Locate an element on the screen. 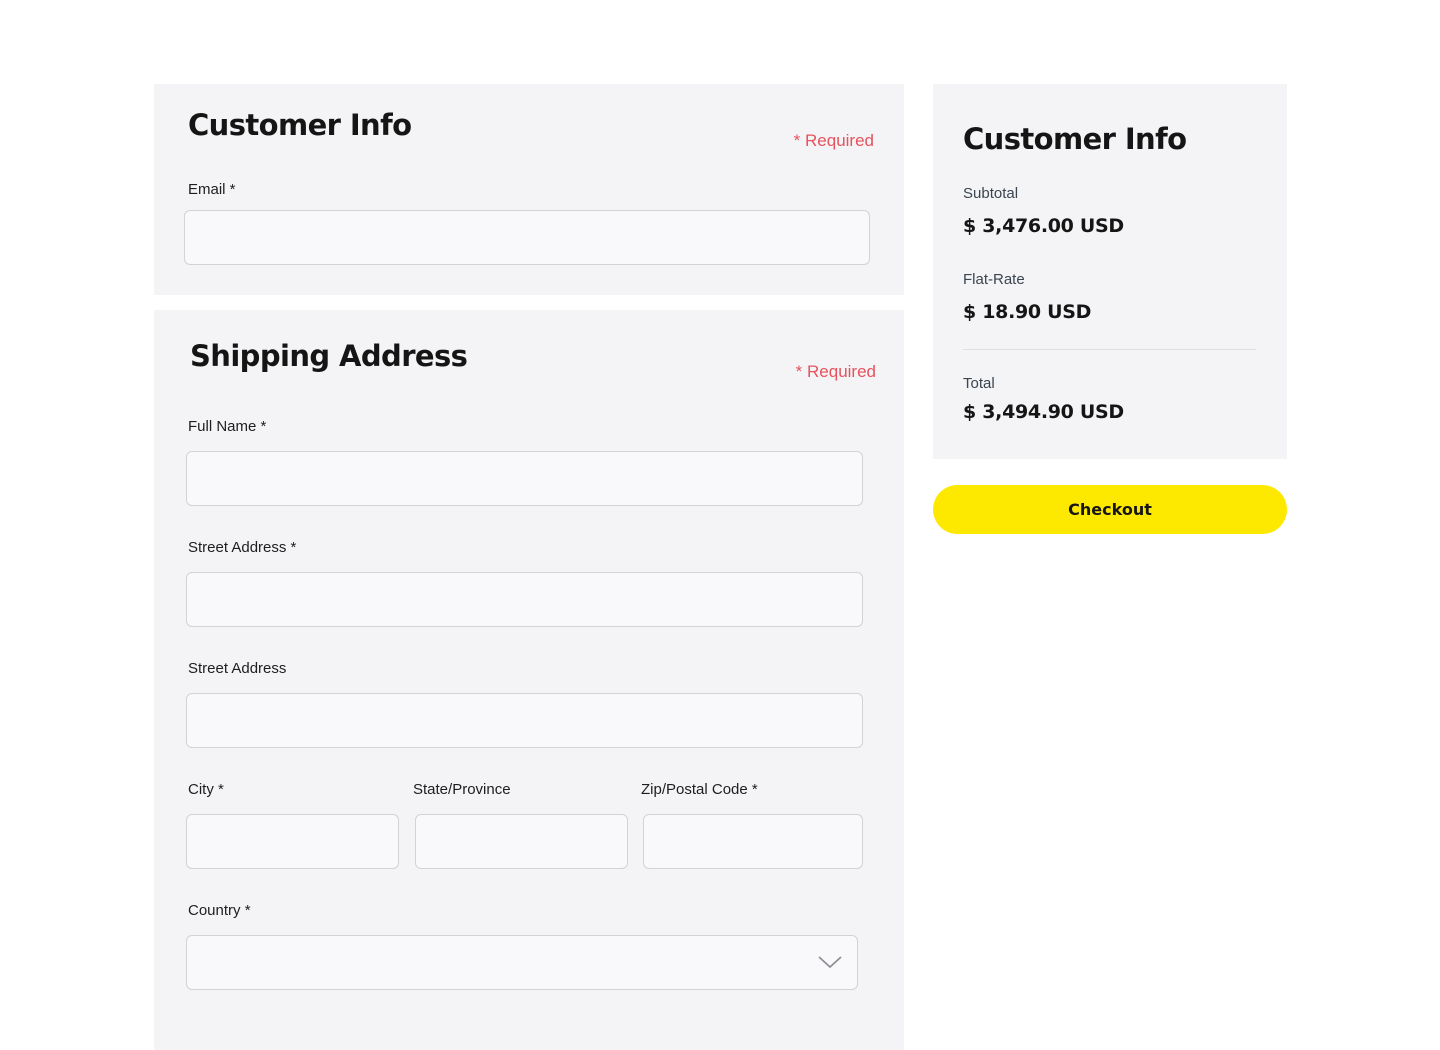 This screenshot has width=1440, height=1050. full-name-field is located at coordinates (524, 478).